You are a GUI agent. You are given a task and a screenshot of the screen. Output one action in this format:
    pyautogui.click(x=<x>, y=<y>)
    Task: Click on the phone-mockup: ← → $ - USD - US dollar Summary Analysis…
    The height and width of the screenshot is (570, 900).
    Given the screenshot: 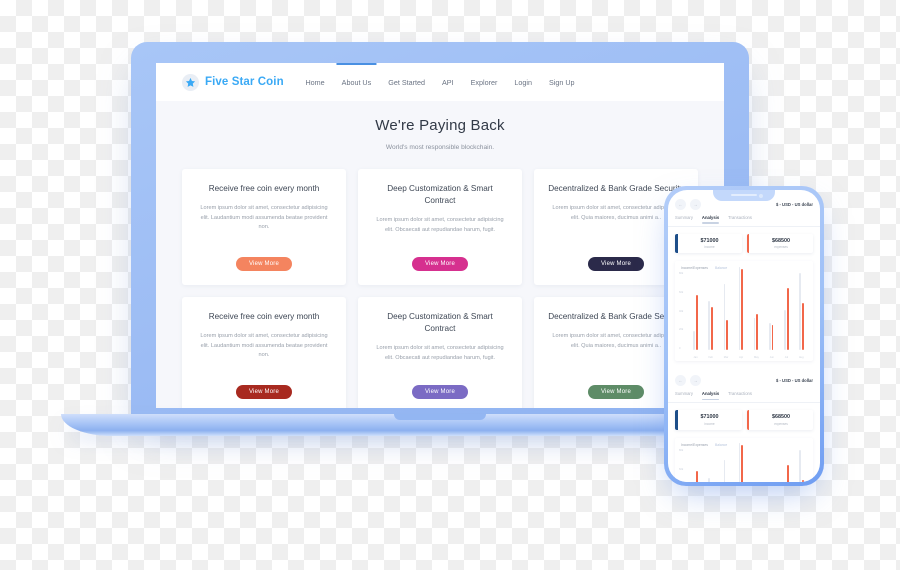 What is the action you would take?
    pyautogui.click(x=744, y=336)
    